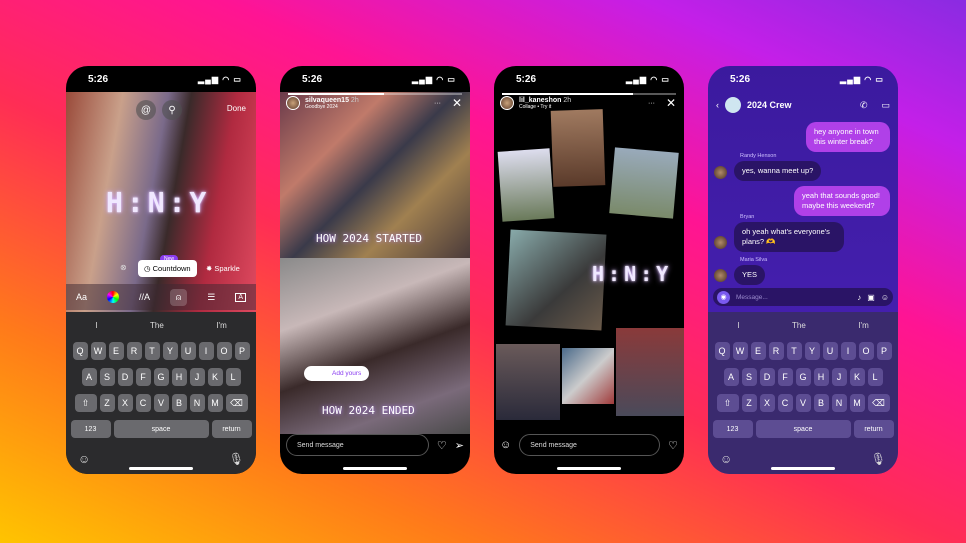  What do you see at coordinates (545, 107) in the screenshot?
I see `story-subtitle: Collage • Try it` at bounding box center [545, 107].